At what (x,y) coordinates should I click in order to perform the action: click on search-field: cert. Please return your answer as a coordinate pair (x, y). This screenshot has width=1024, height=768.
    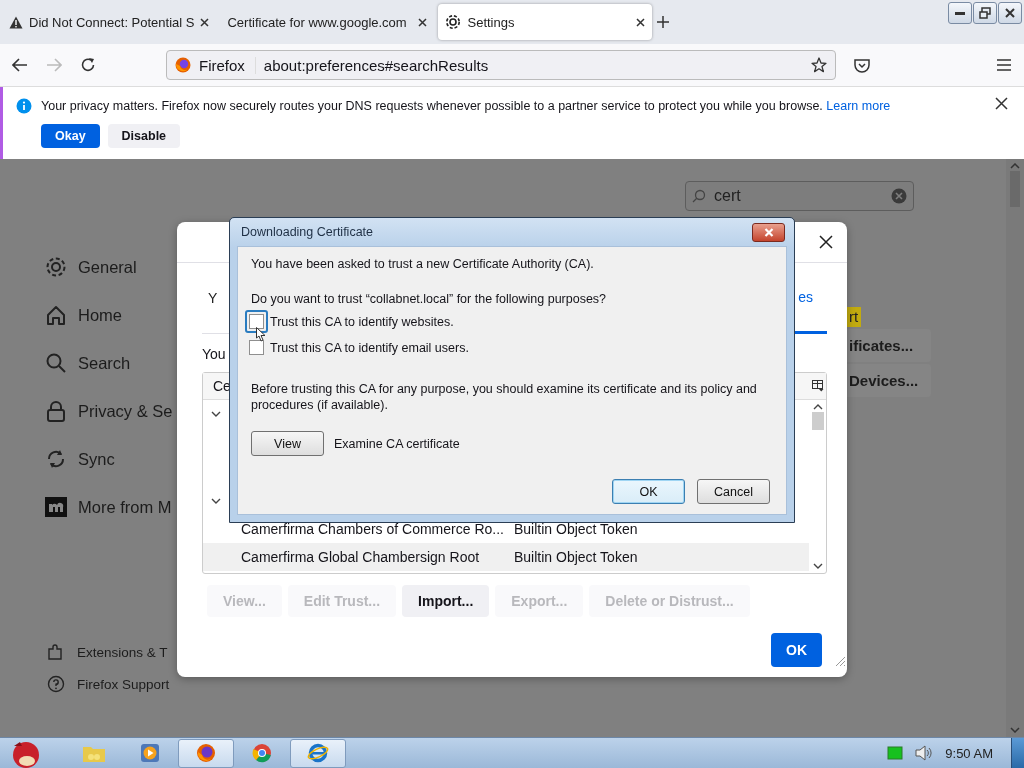
    Looking at the image, I should click on (799, 196).